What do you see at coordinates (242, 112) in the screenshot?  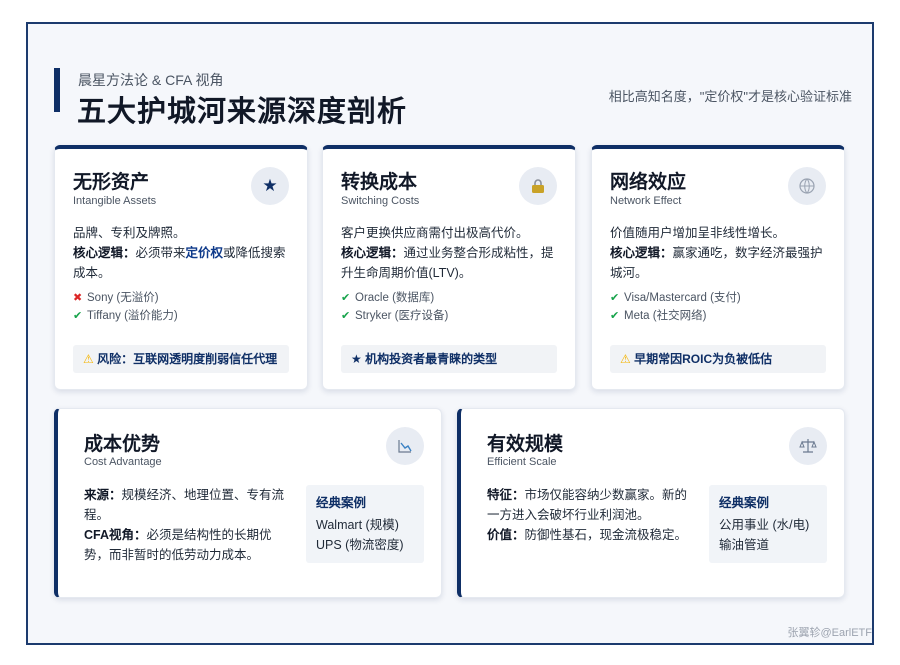 I see `page-title: 五大护城河来源深度剖析` at bounding box center [242, 112].